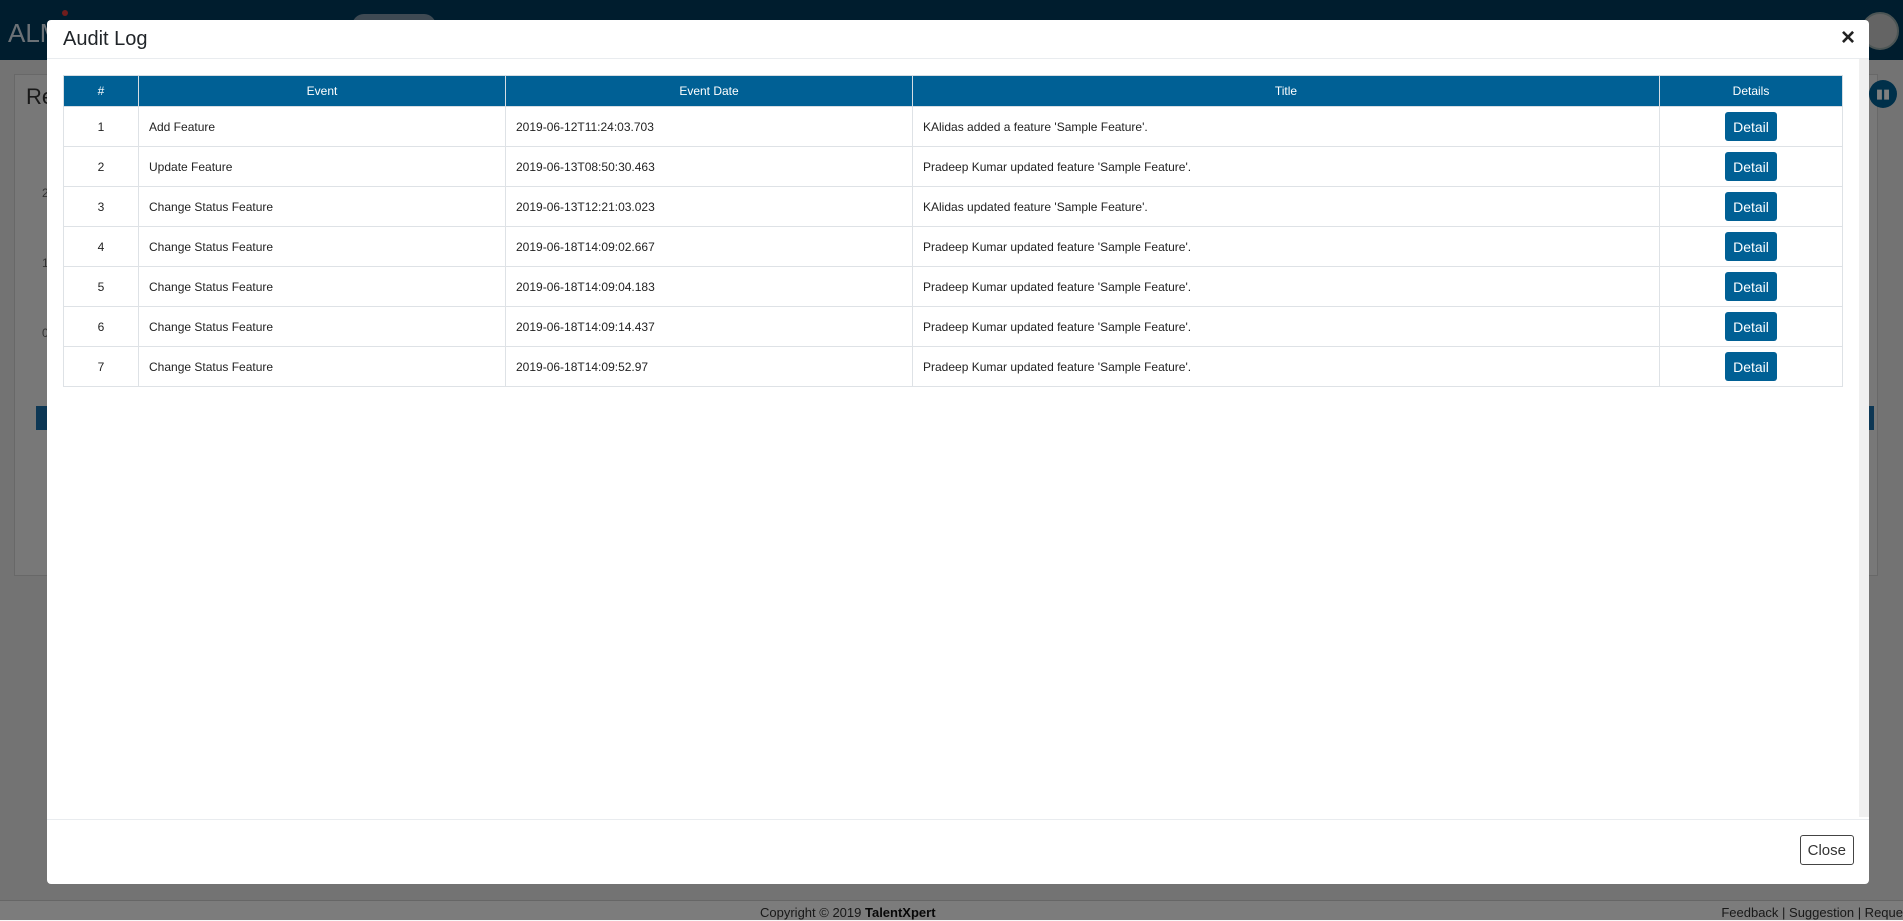  What do you see at coordinates (101, 286) in the screenshot?
I see `cell-number: 5` at bounding box center [101, 286].